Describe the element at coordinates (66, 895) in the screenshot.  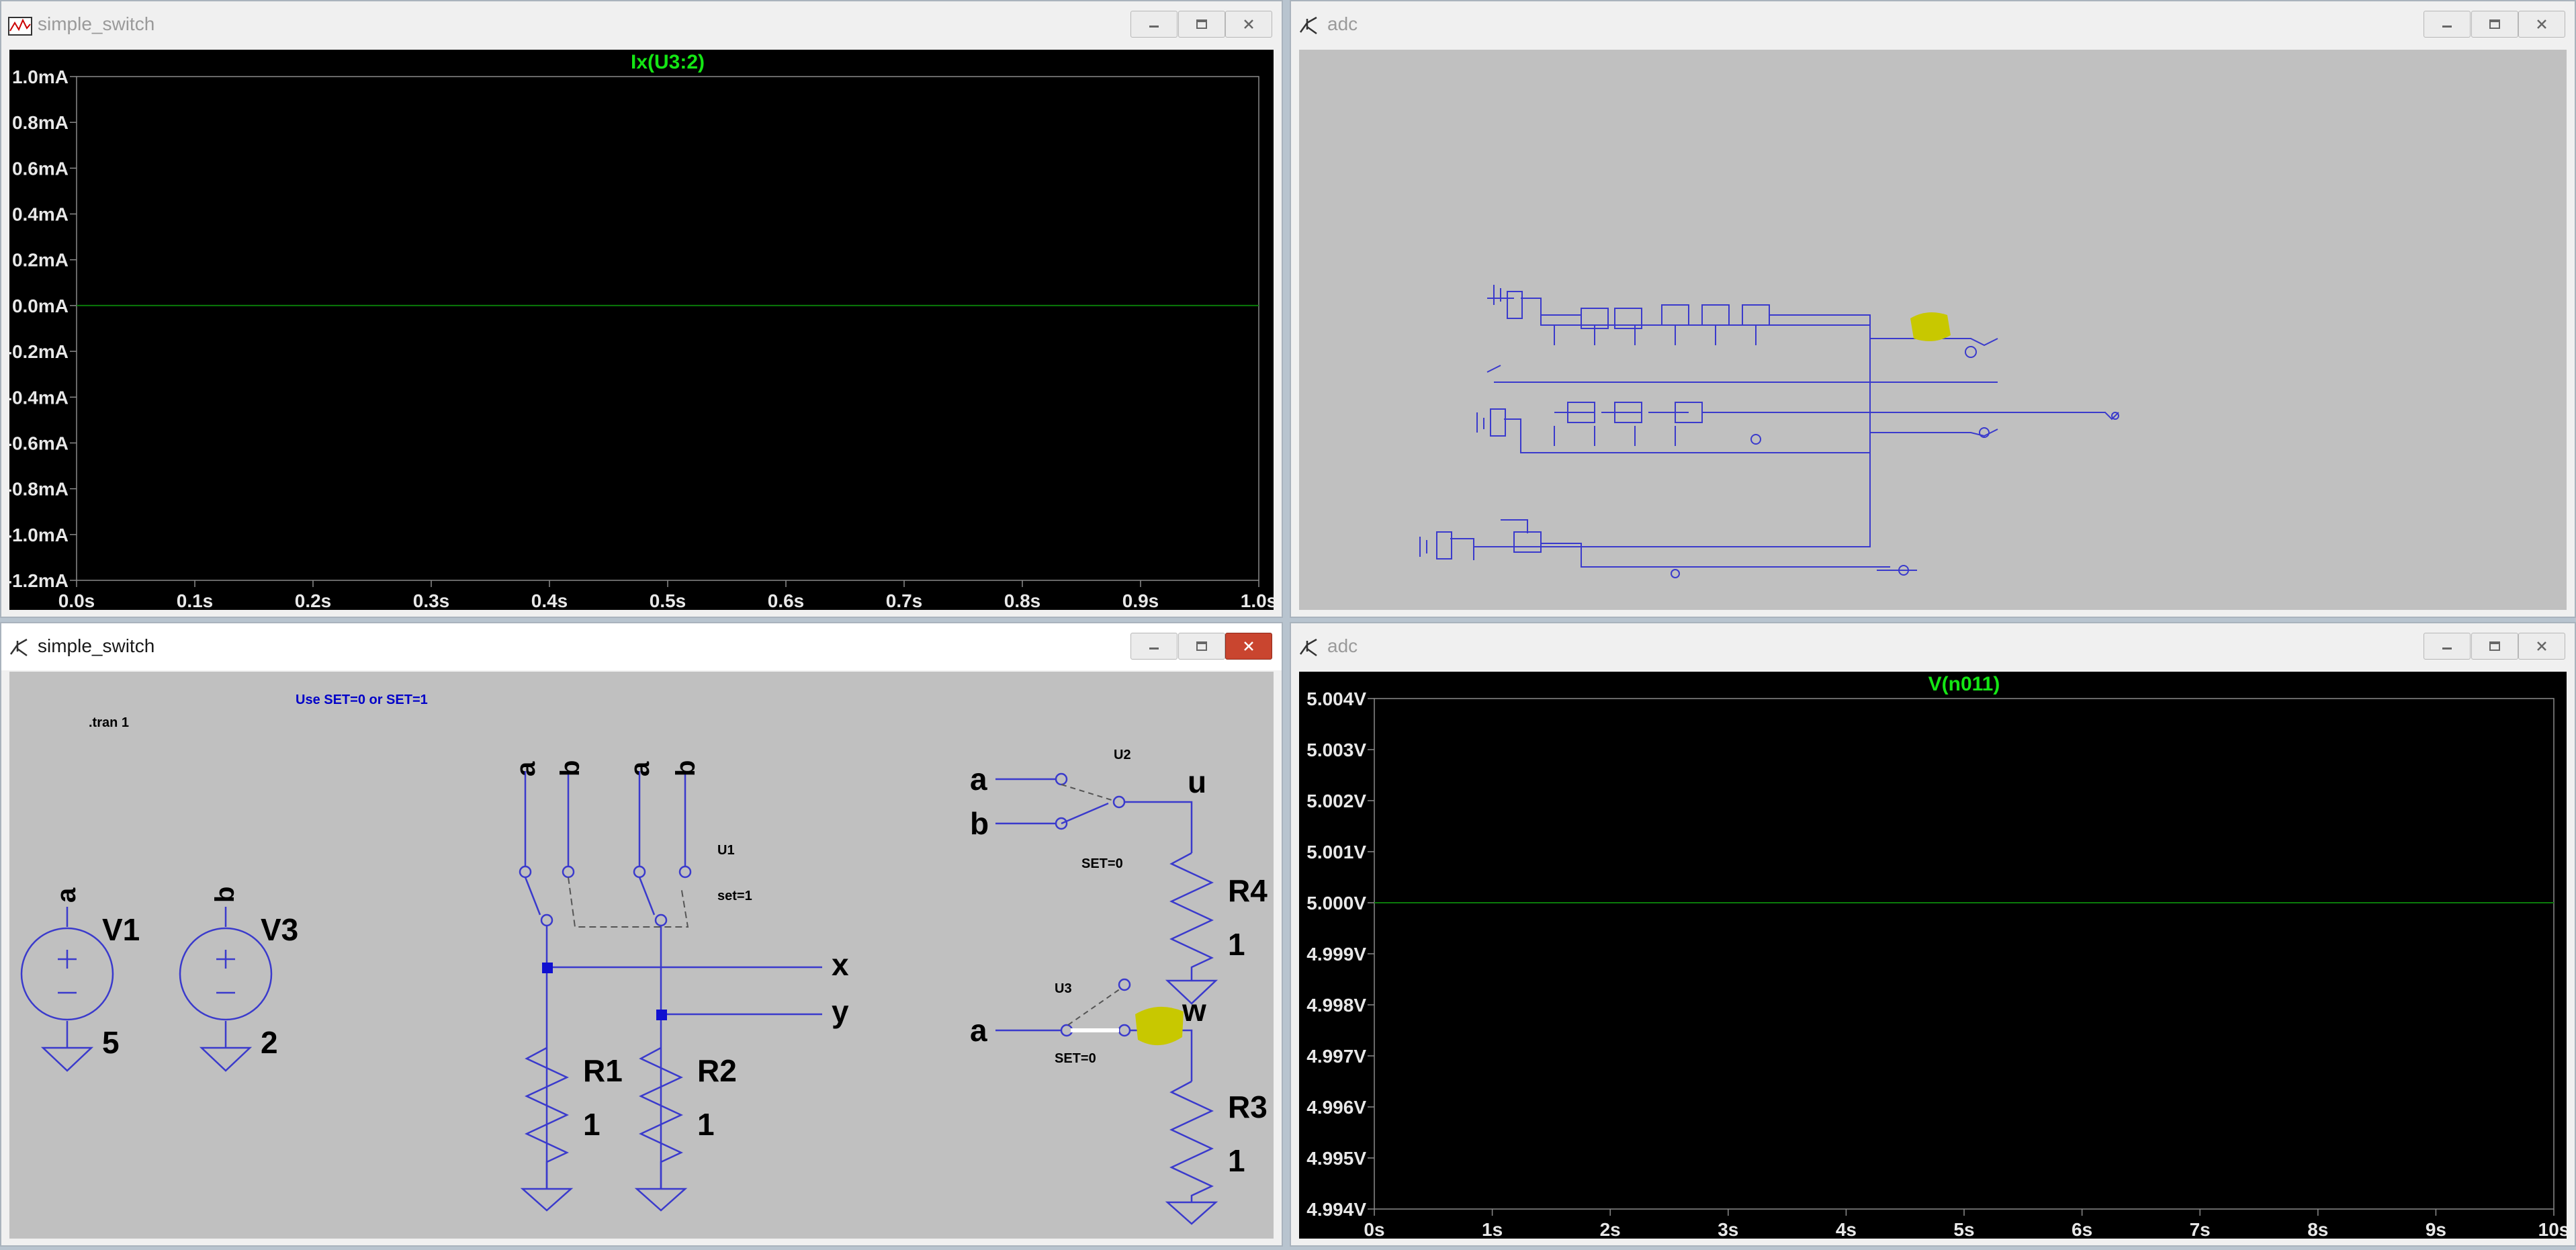
I see `v1-net-label: a` at that location.